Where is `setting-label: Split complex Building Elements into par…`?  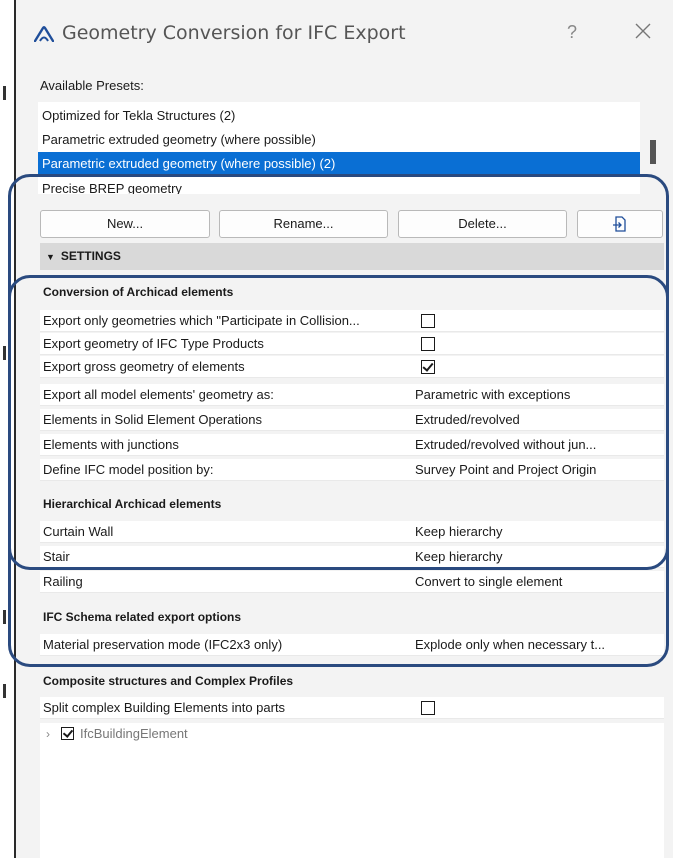 setting-label: Split complex Building Elements into par… is located at coordinates (164, 707).